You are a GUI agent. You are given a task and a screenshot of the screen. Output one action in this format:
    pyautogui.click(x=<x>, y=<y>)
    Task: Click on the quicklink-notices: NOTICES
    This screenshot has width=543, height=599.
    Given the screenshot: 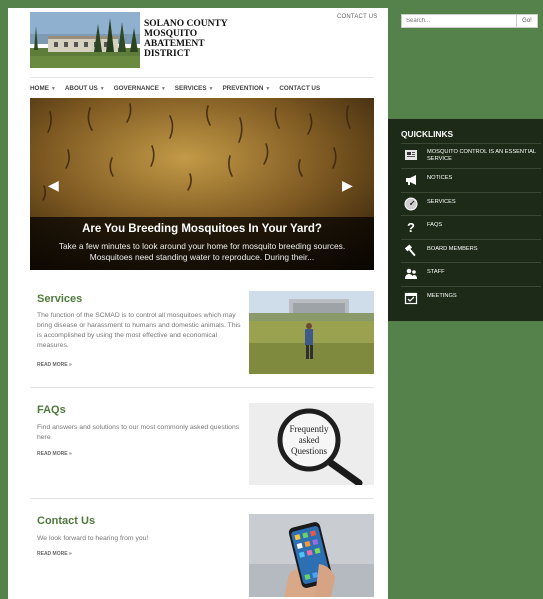 What is the action you would take?
    pyautogui.click(x=471, y=180)
    